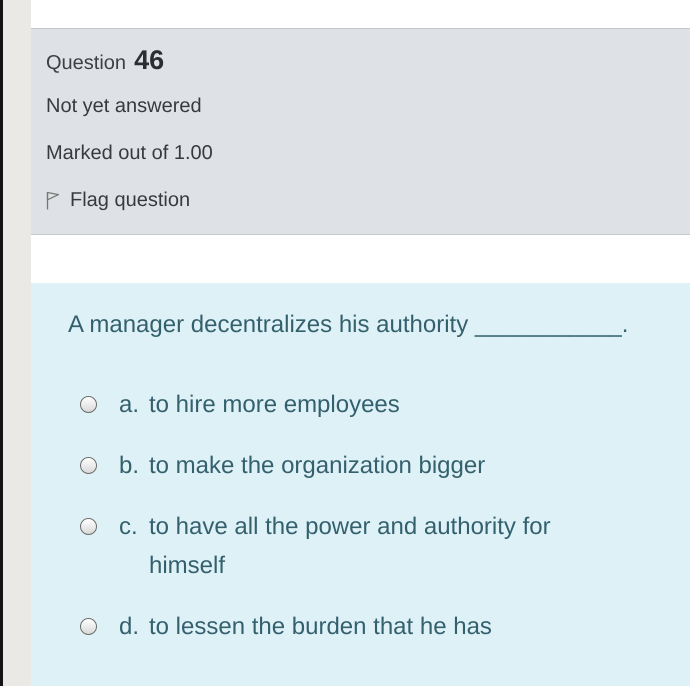 This screenshot has height=686, width=690. I want to click on option-text: to make the organization bigger, so click(386, 465).